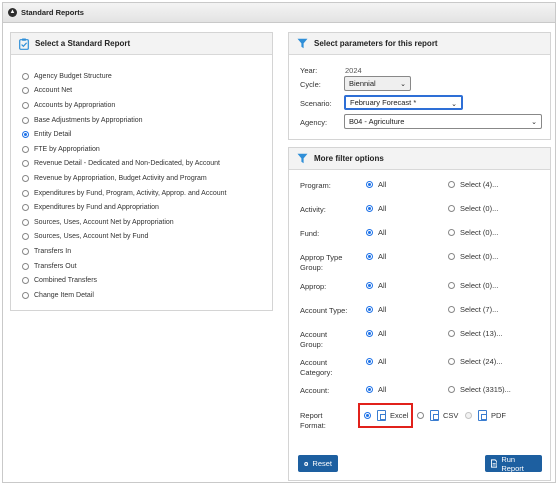  Describe the element at coordinates (485, 415) in the screenshot. I see `format-option-pdf: PDF` at that location.